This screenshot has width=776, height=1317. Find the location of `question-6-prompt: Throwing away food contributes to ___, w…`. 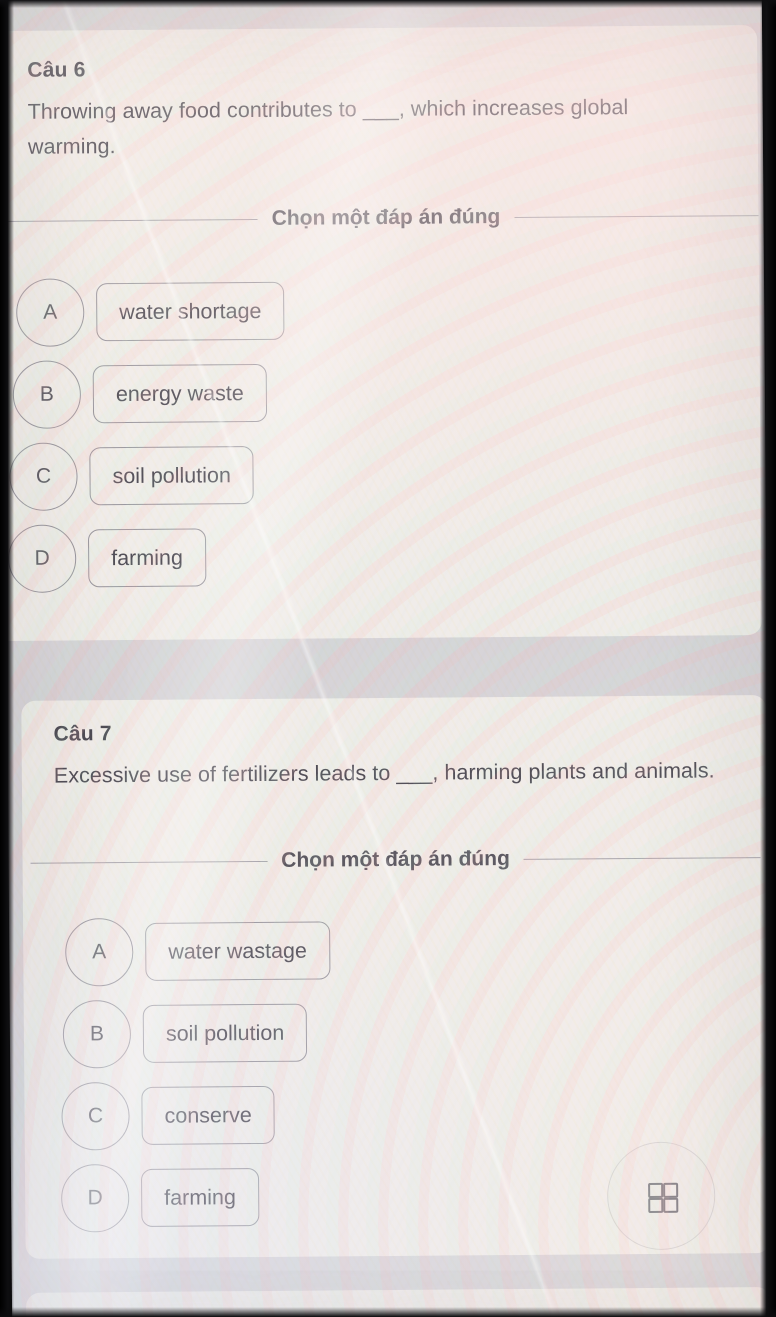

question-6-prompt: Throwing away food contributes to ___, w… is located at coordinates (328, 127).